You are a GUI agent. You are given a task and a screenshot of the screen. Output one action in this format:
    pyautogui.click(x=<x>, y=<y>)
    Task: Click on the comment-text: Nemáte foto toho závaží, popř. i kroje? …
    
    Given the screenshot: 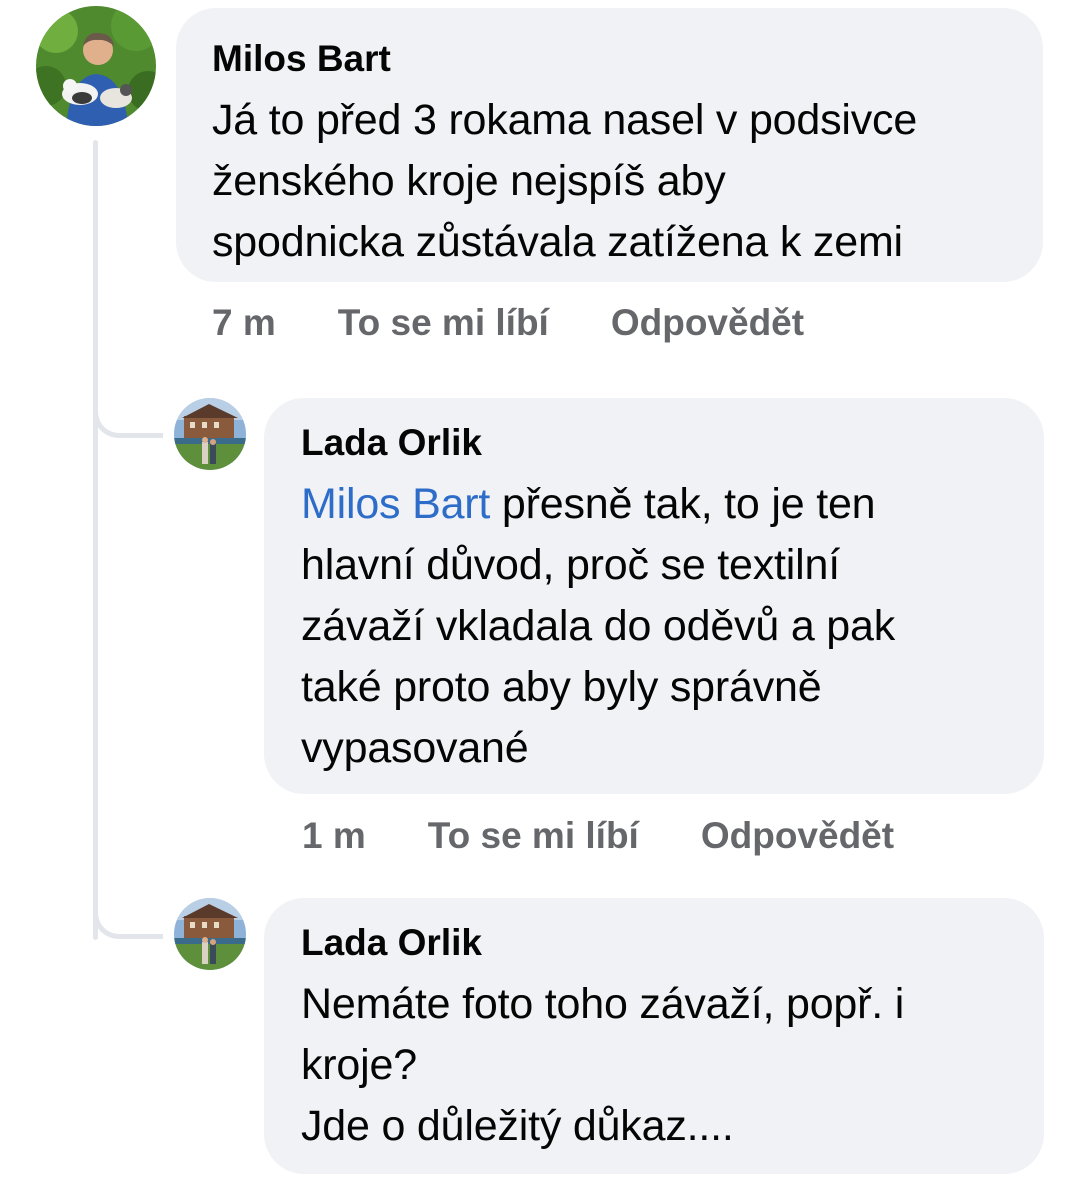 What is the action you would take?
    pyautogui.click(x=672, y=1065)
    